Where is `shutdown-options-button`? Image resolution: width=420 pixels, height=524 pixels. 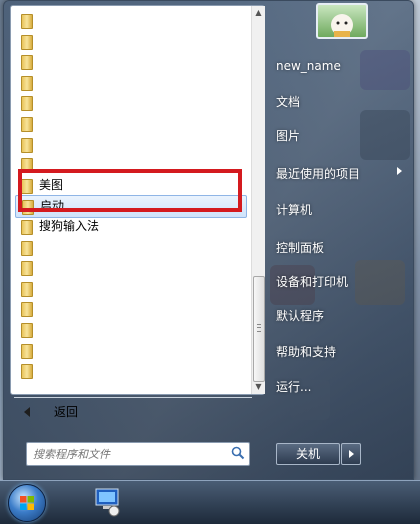 shutdown-options-button is located at coordinates (351, 454).